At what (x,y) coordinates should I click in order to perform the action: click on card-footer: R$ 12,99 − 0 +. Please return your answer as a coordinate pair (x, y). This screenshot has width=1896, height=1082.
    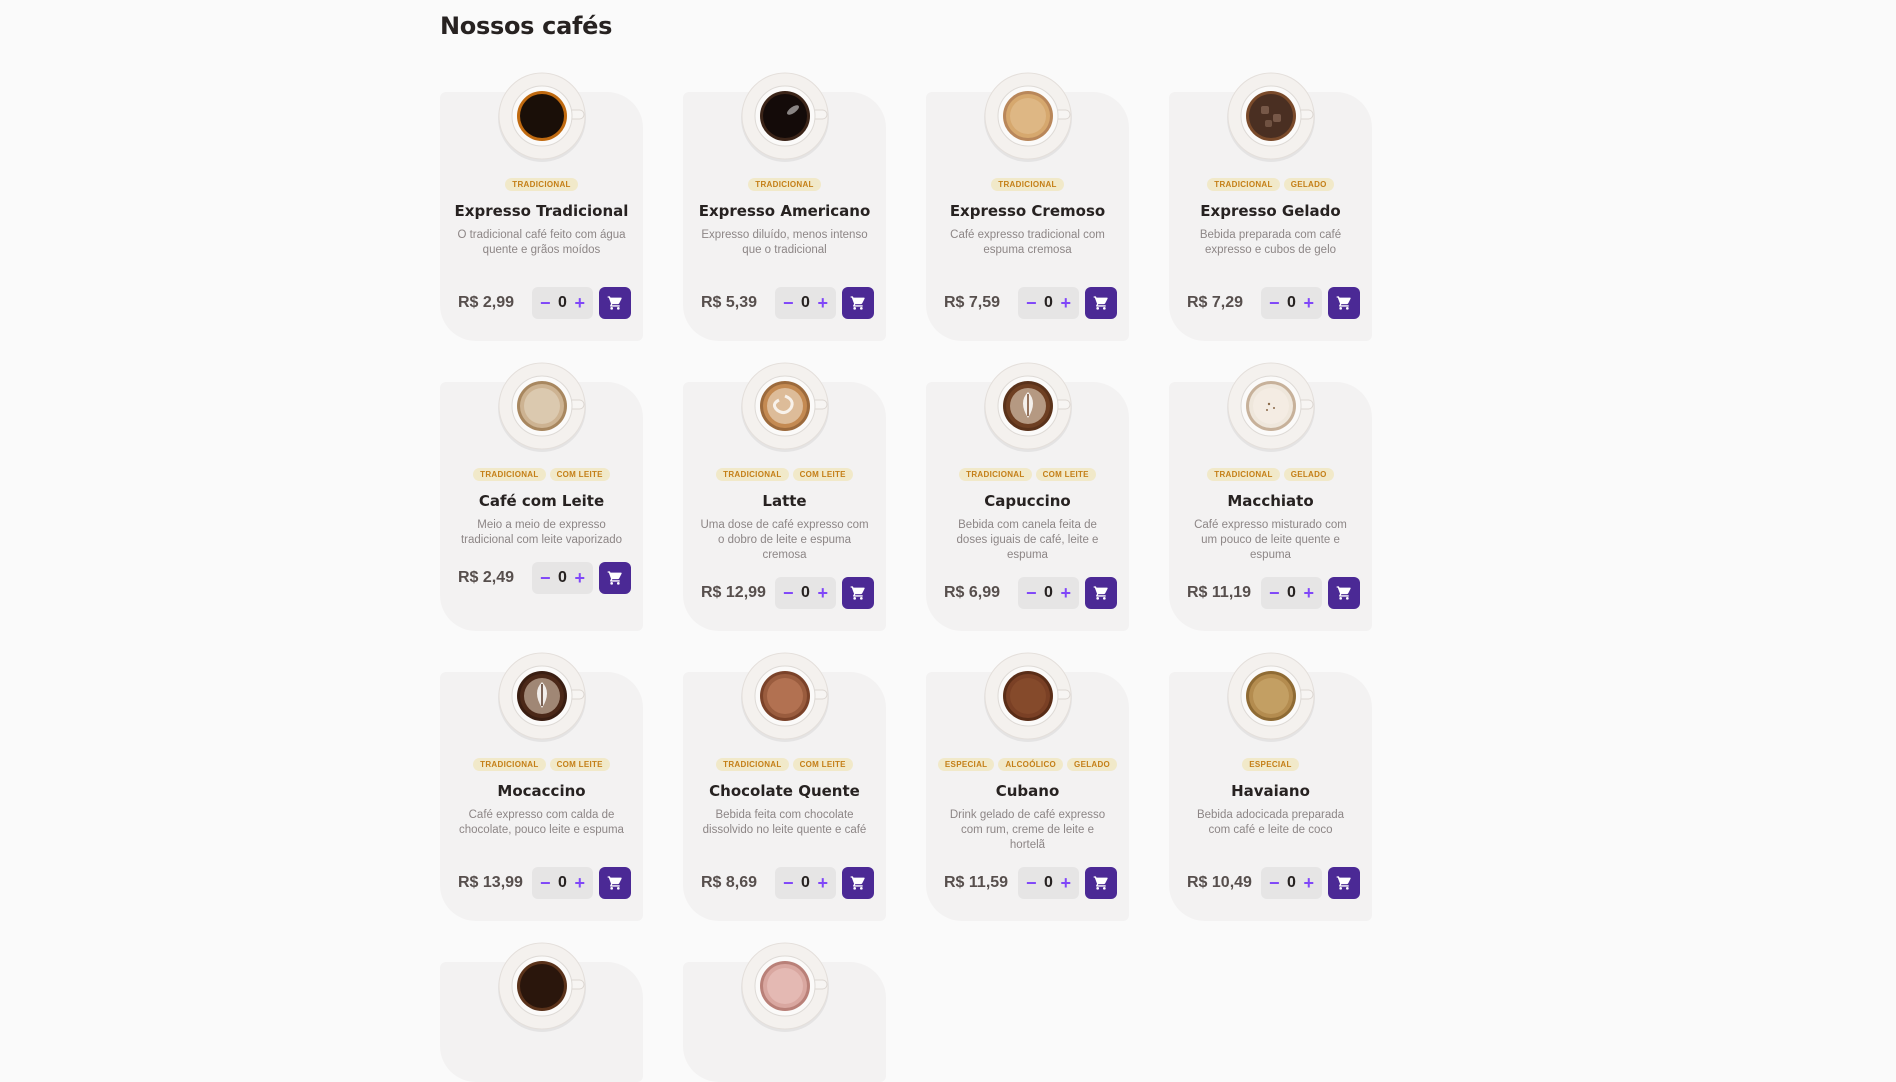
    Looking at the image, I should click on (787, 593).